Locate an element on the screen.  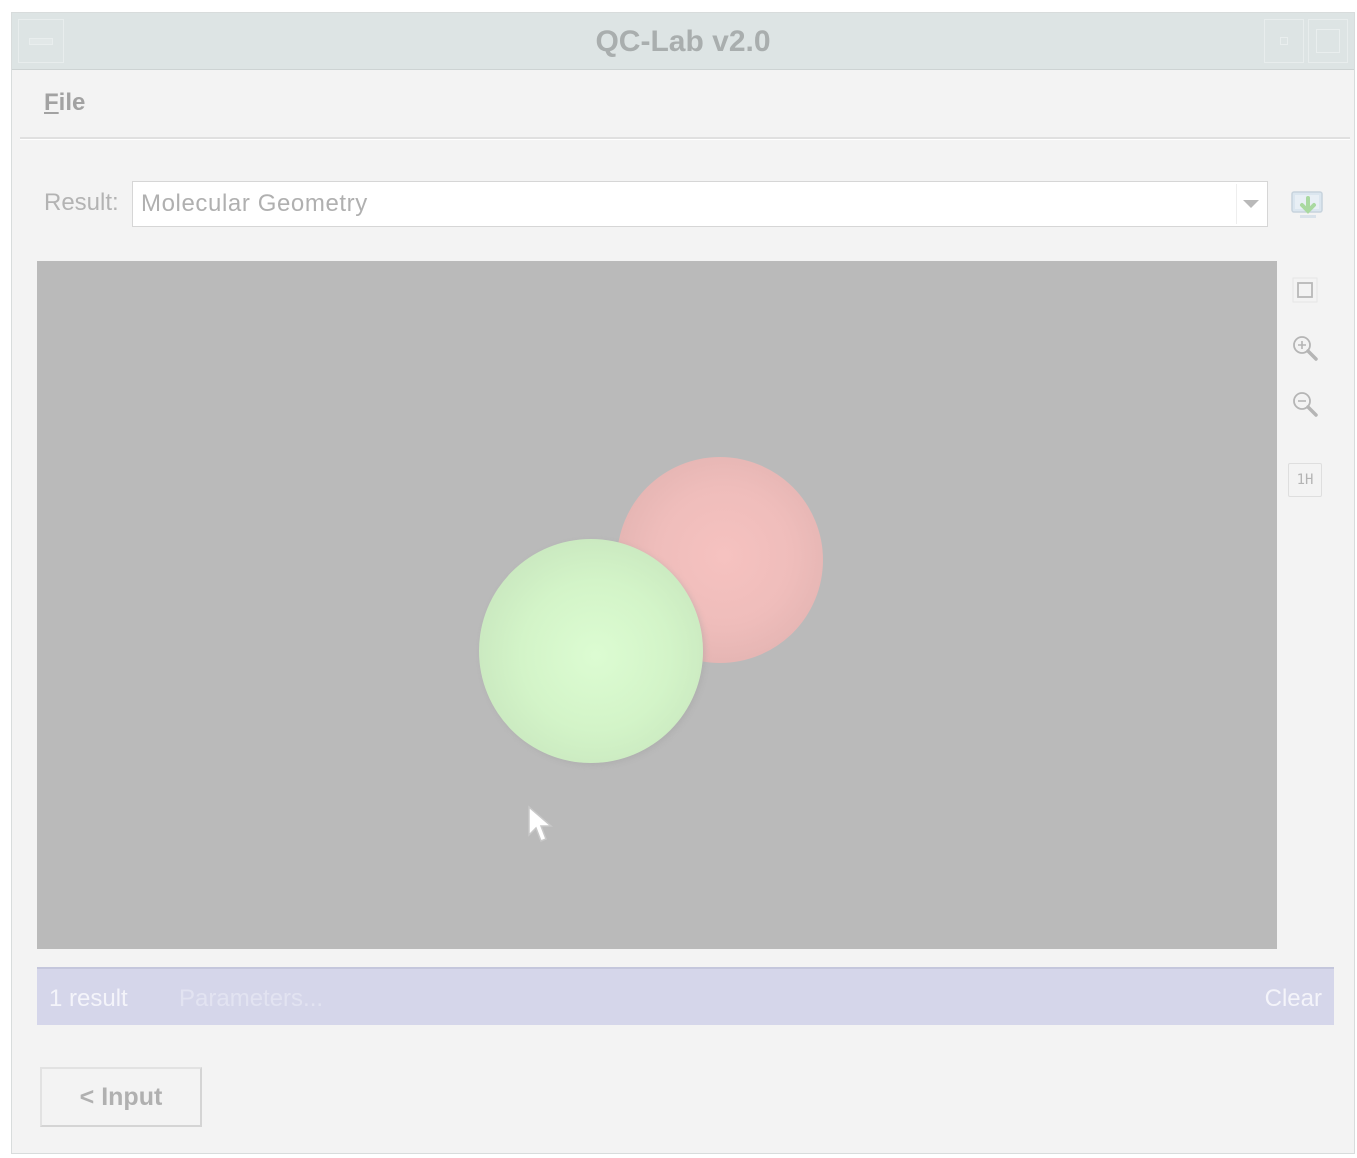
zoom-in-icon is located at coordinates (1305, 348).